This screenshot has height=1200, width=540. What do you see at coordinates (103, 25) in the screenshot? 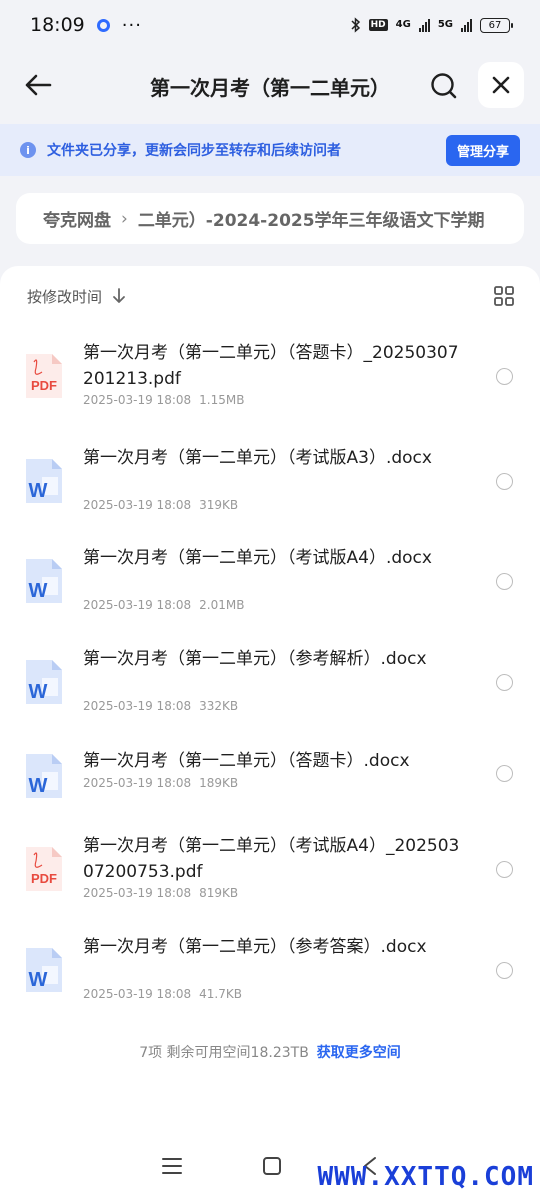
I see `app-indicator-icon` at bounding box center [103, 25].